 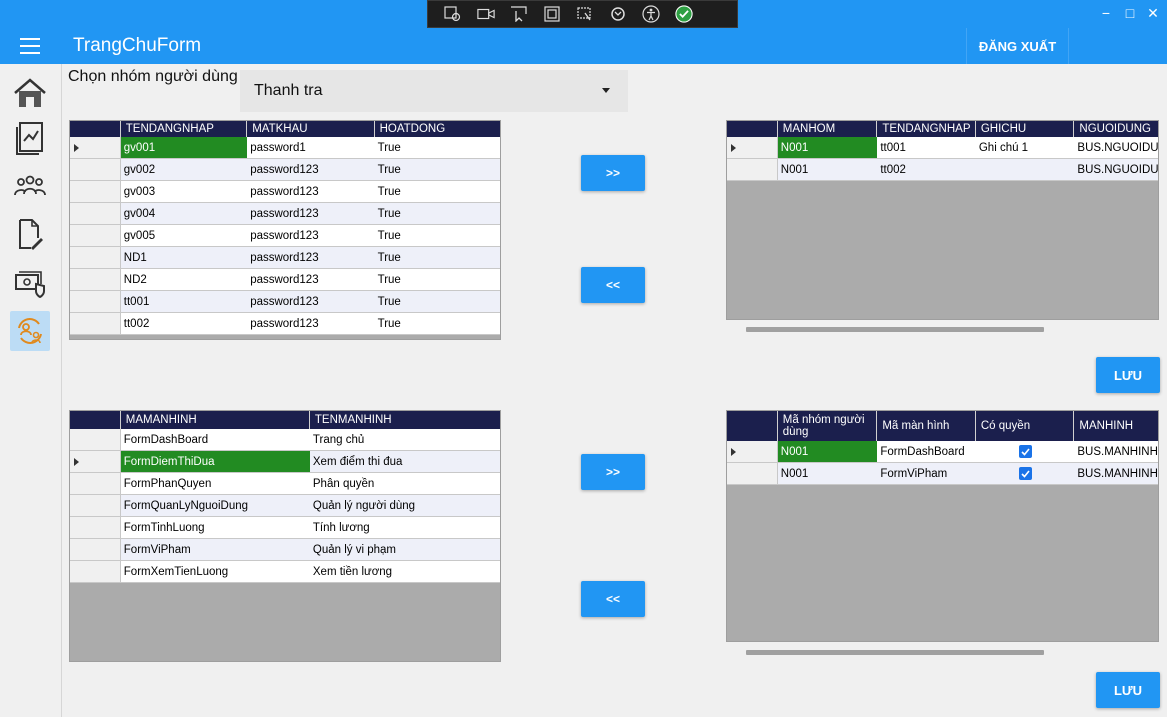 What do you see at coordinates (1025, 147) in the screenshot?
I see `table-cell: Ghi chú 1` at bounding box center [1025, 147].